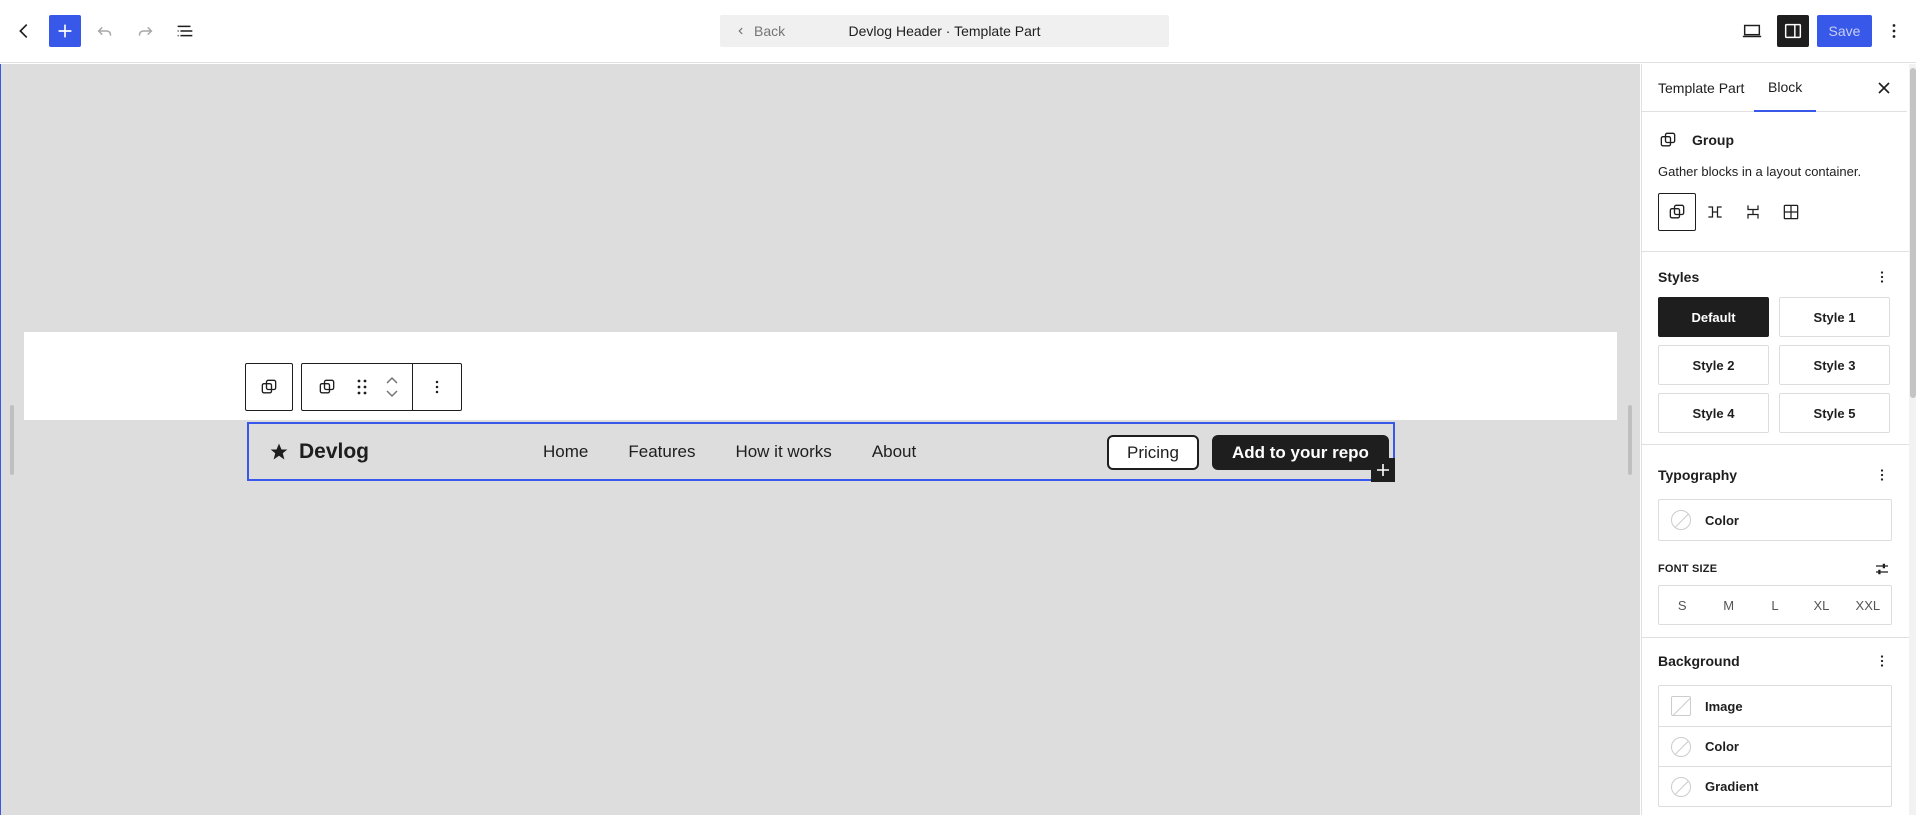  I want to click on back-label: Back, so click(770, 31).